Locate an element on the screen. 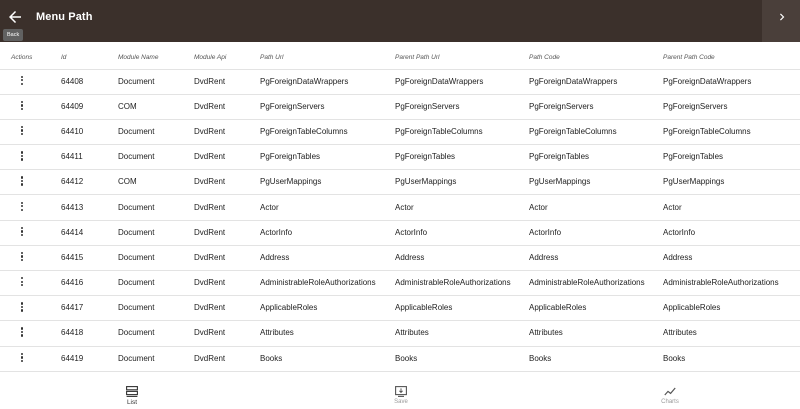 This screenshot has width=800, height=409. cell-id: 64419 is located at coordinates (89, 359).